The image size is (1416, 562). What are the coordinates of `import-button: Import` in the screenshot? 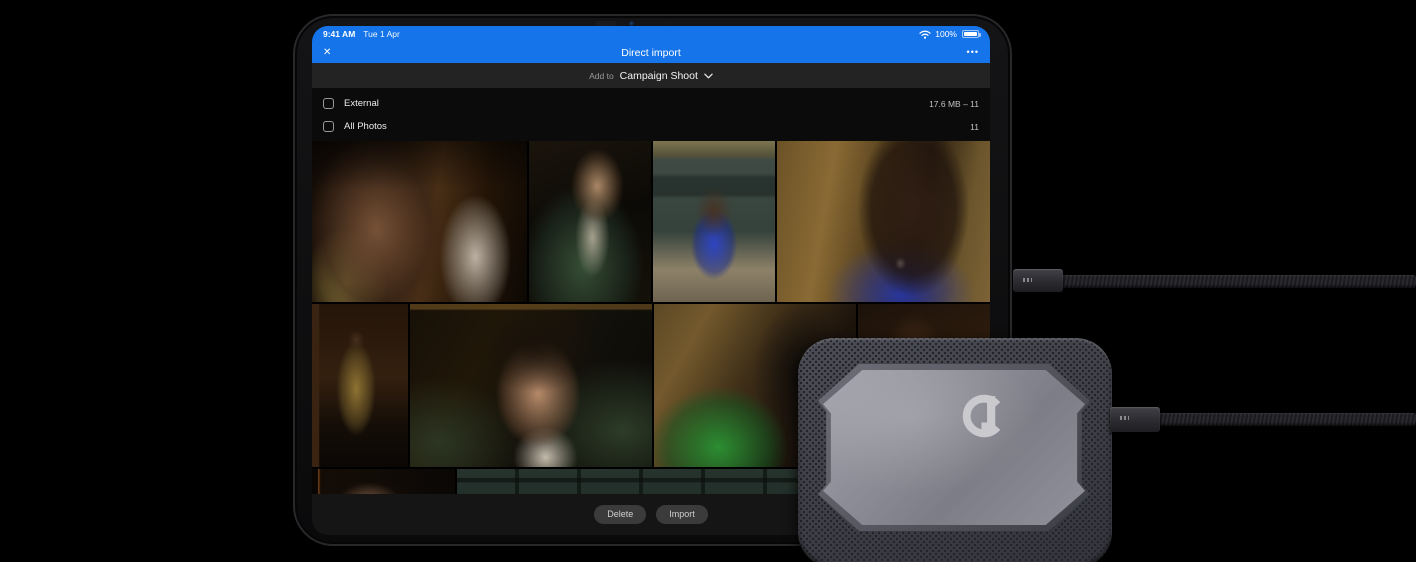 It's located at (682, 514).